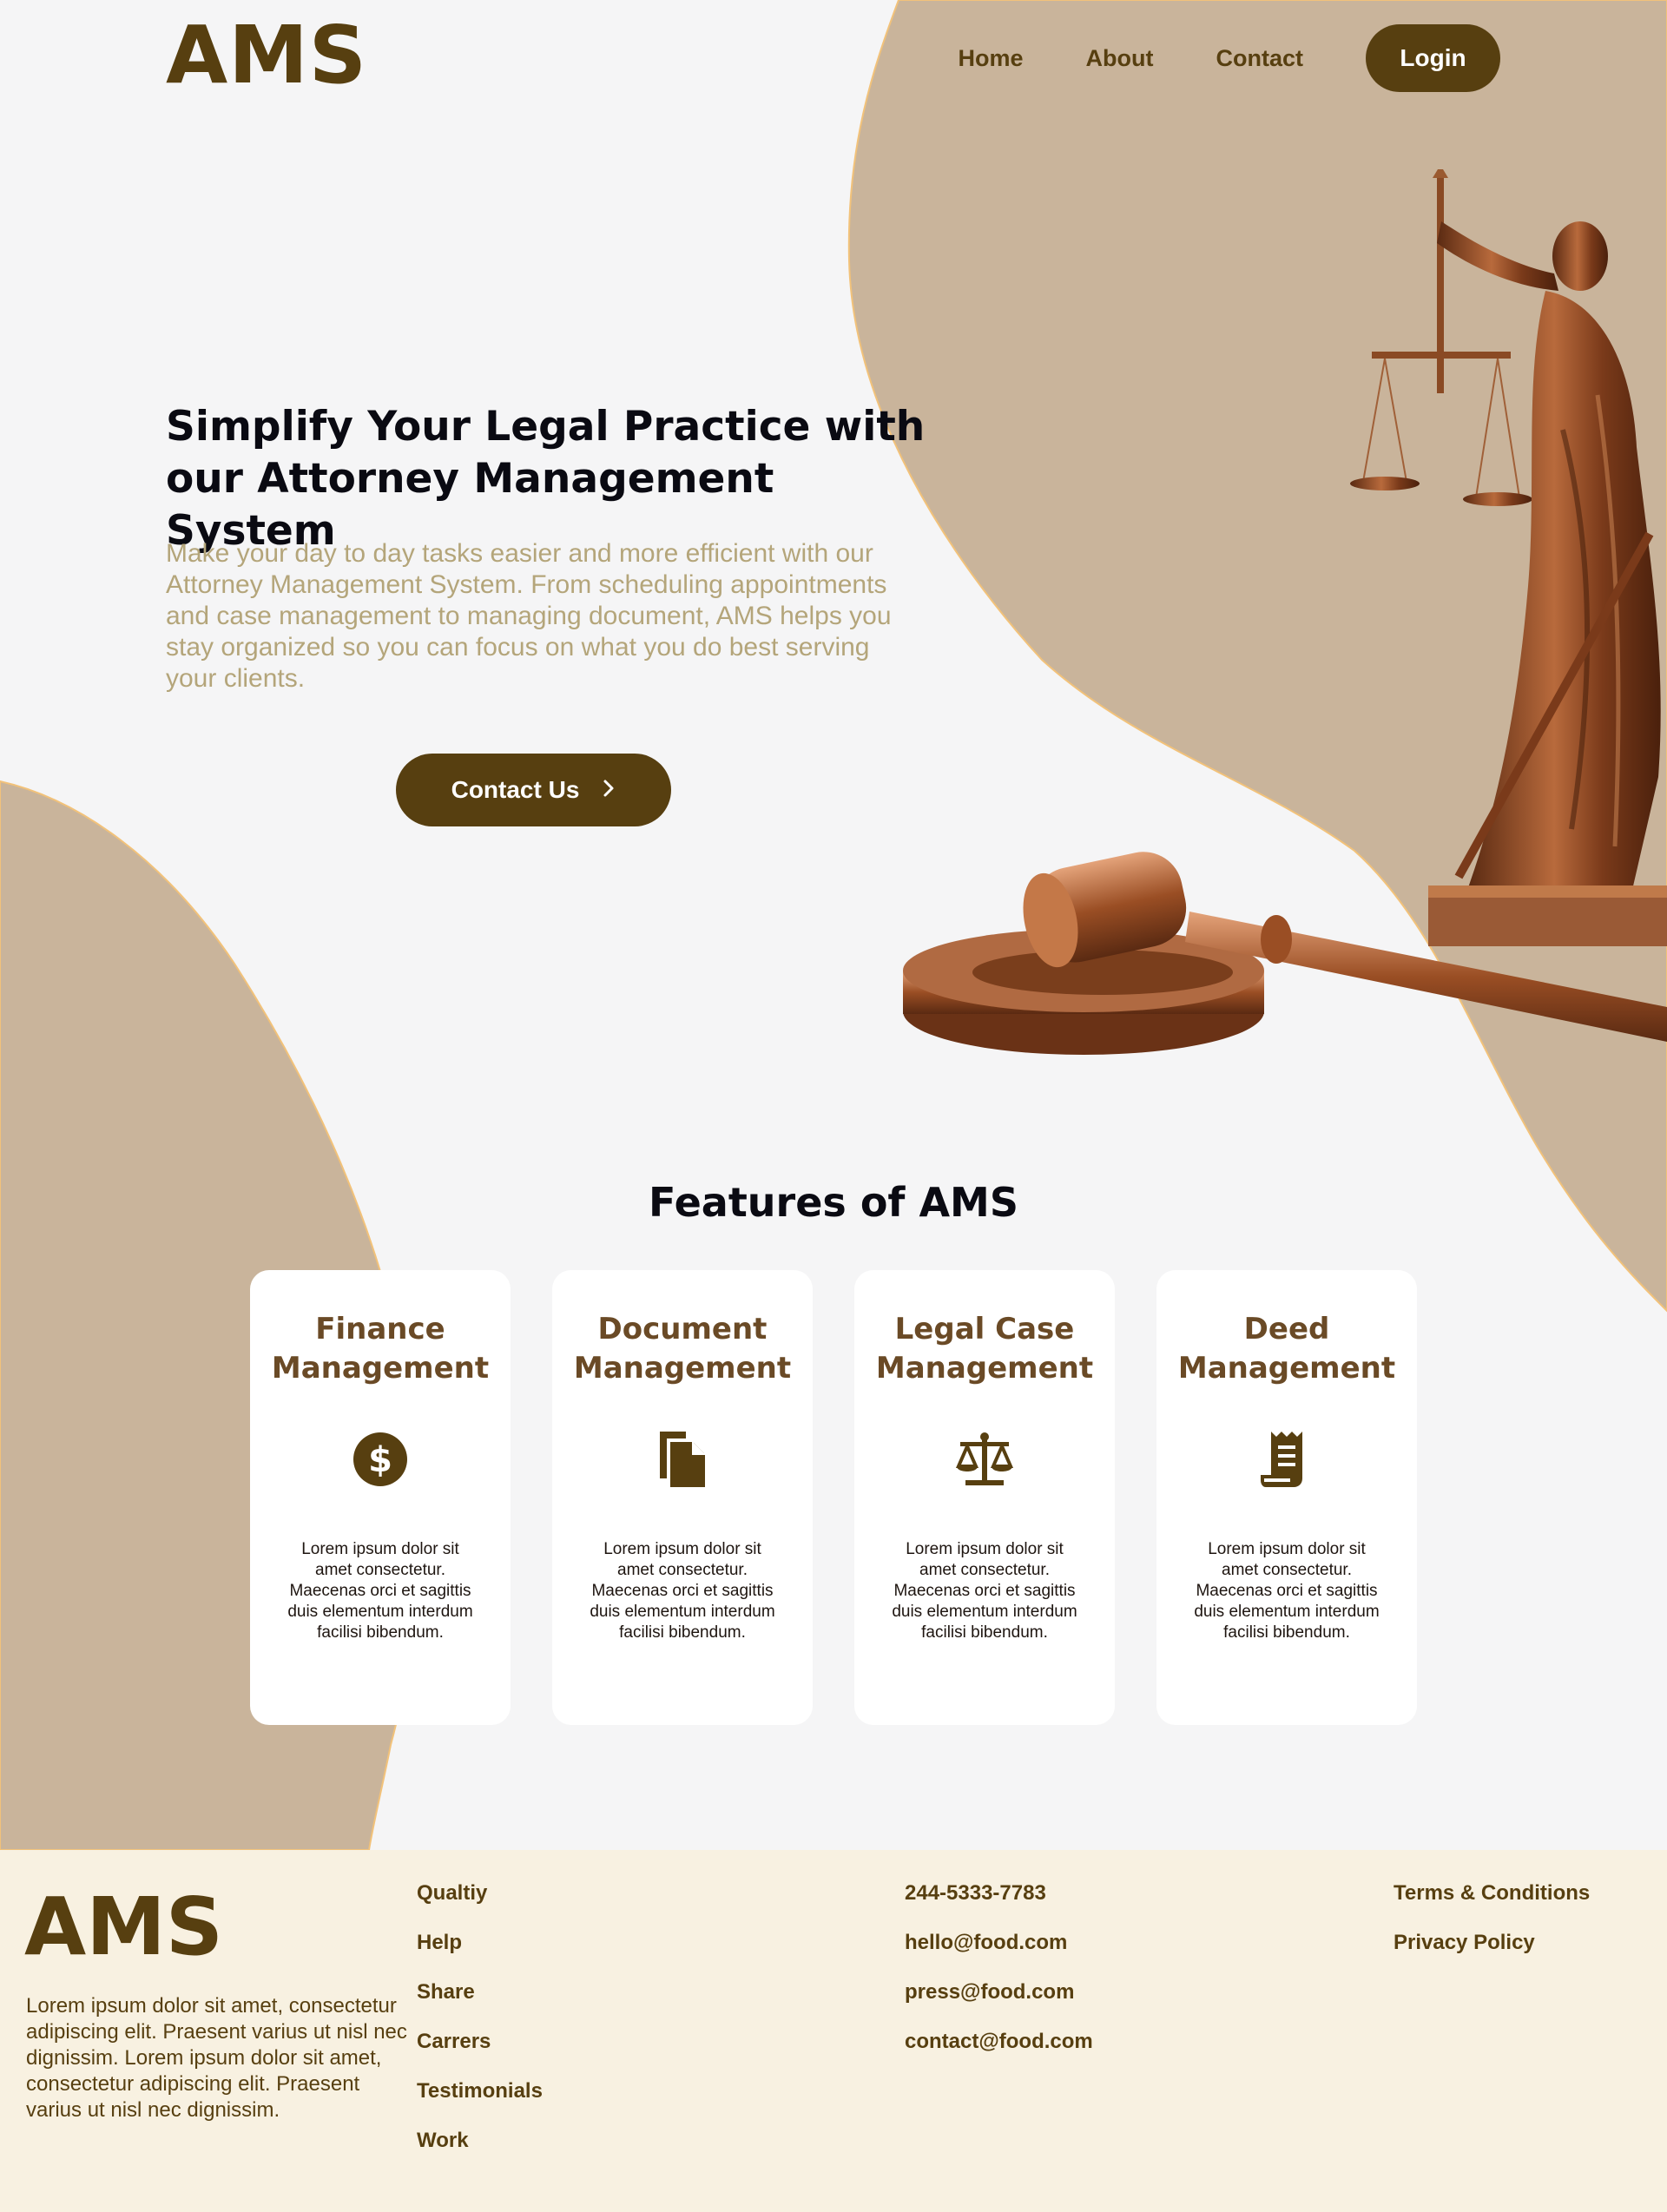  What do you see at coordinates (1433, 58) in the screenshot?
I see `login-button: Login` at bounding box center [1433, 58].